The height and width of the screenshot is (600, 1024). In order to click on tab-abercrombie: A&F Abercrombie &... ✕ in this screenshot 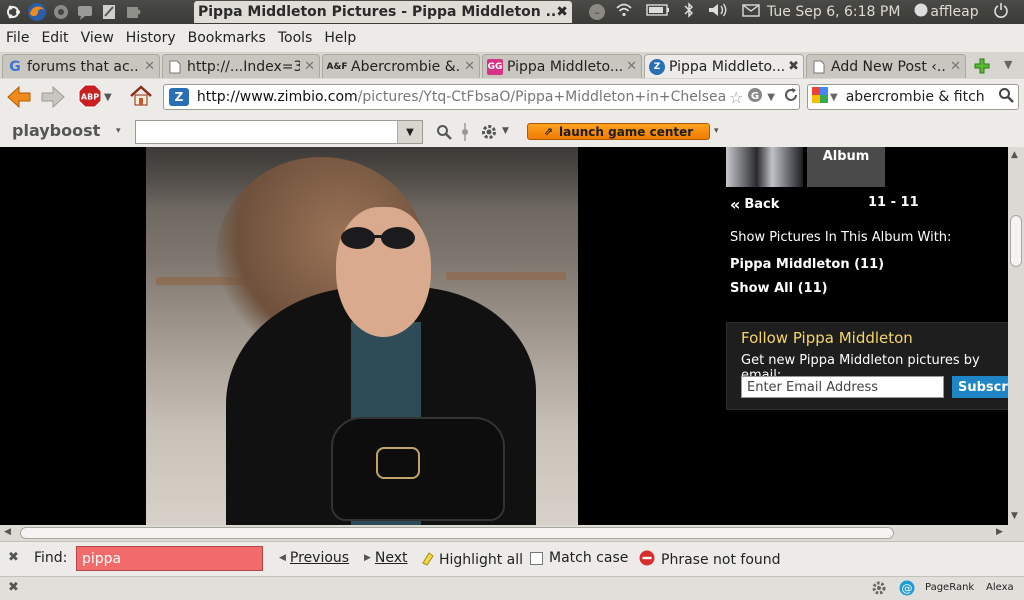, I will do `click(401, 66)`.